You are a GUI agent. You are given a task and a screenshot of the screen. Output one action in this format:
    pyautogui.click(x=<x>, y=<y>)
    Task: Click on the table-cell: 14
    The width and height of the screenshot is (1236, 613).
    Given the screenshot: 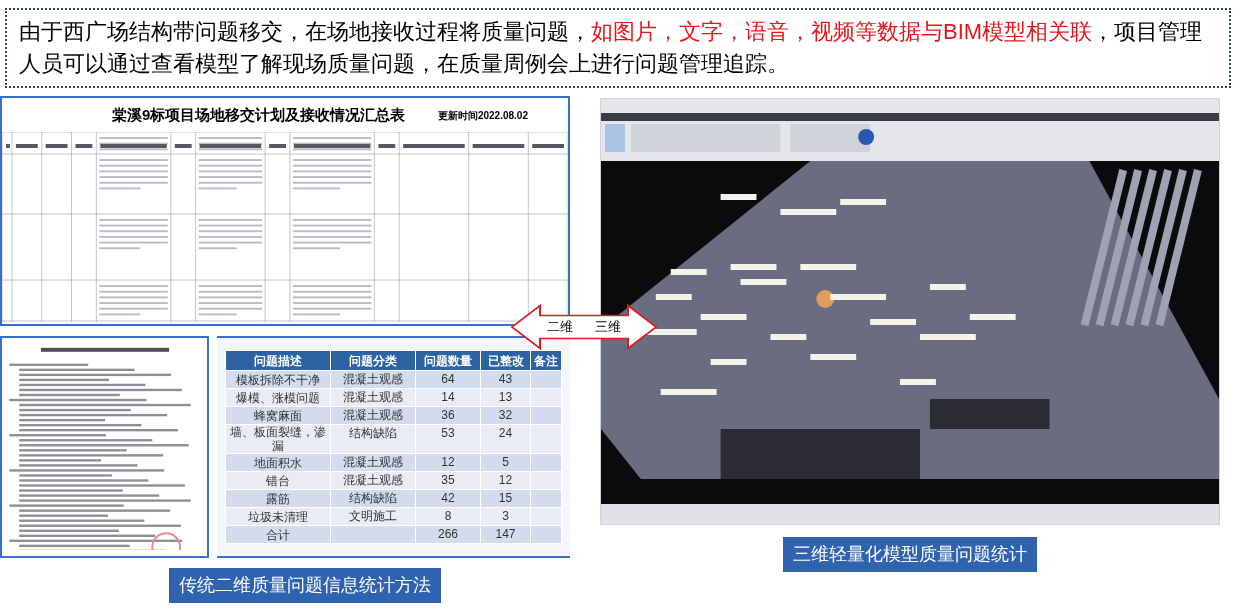 What is the action you would take?
    pyautogui.click(x=448, y=397)
    